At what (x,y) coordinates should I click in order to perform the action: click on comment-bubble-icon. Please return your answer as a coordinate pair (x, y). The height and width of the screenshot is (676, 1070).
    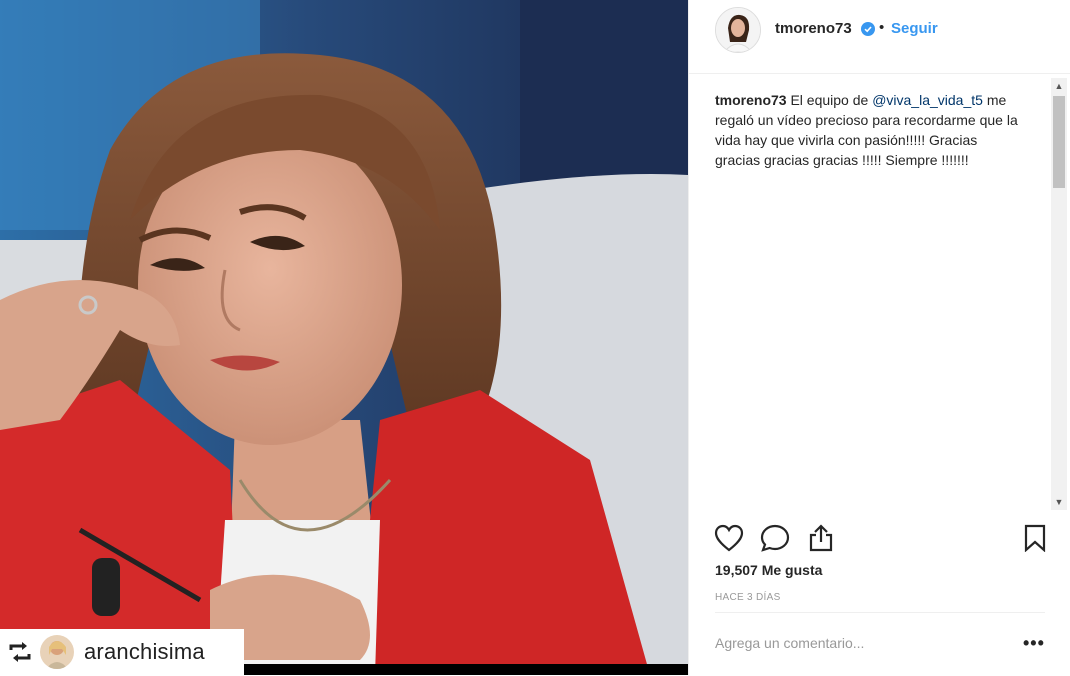
    Looking at the image, I should click on (775, 538).